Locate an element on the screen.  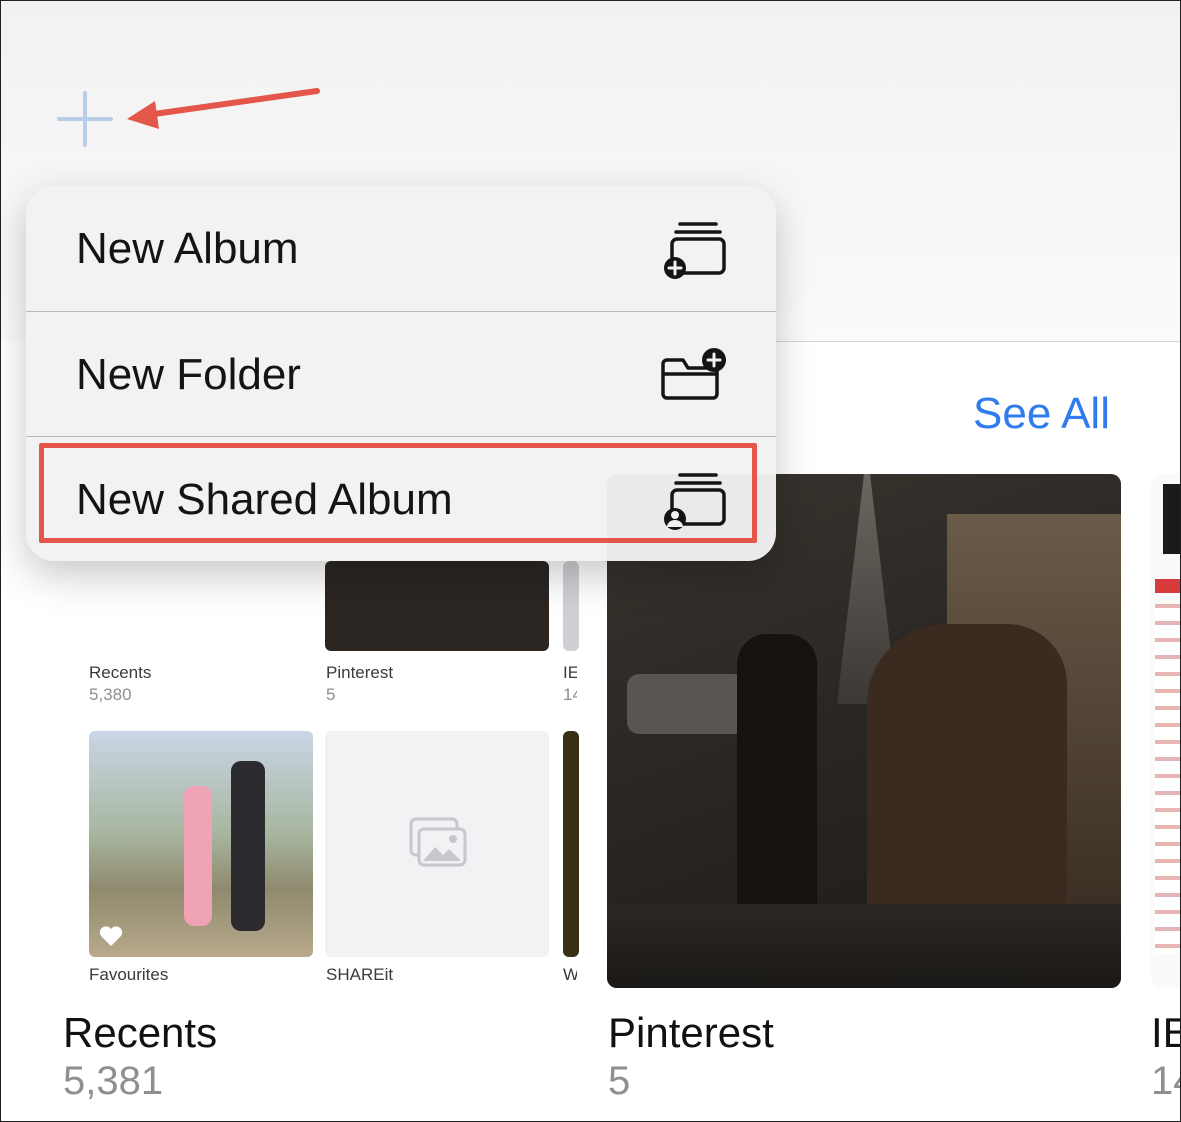
see-all-link: See All is located at coordinates (1041, 414).